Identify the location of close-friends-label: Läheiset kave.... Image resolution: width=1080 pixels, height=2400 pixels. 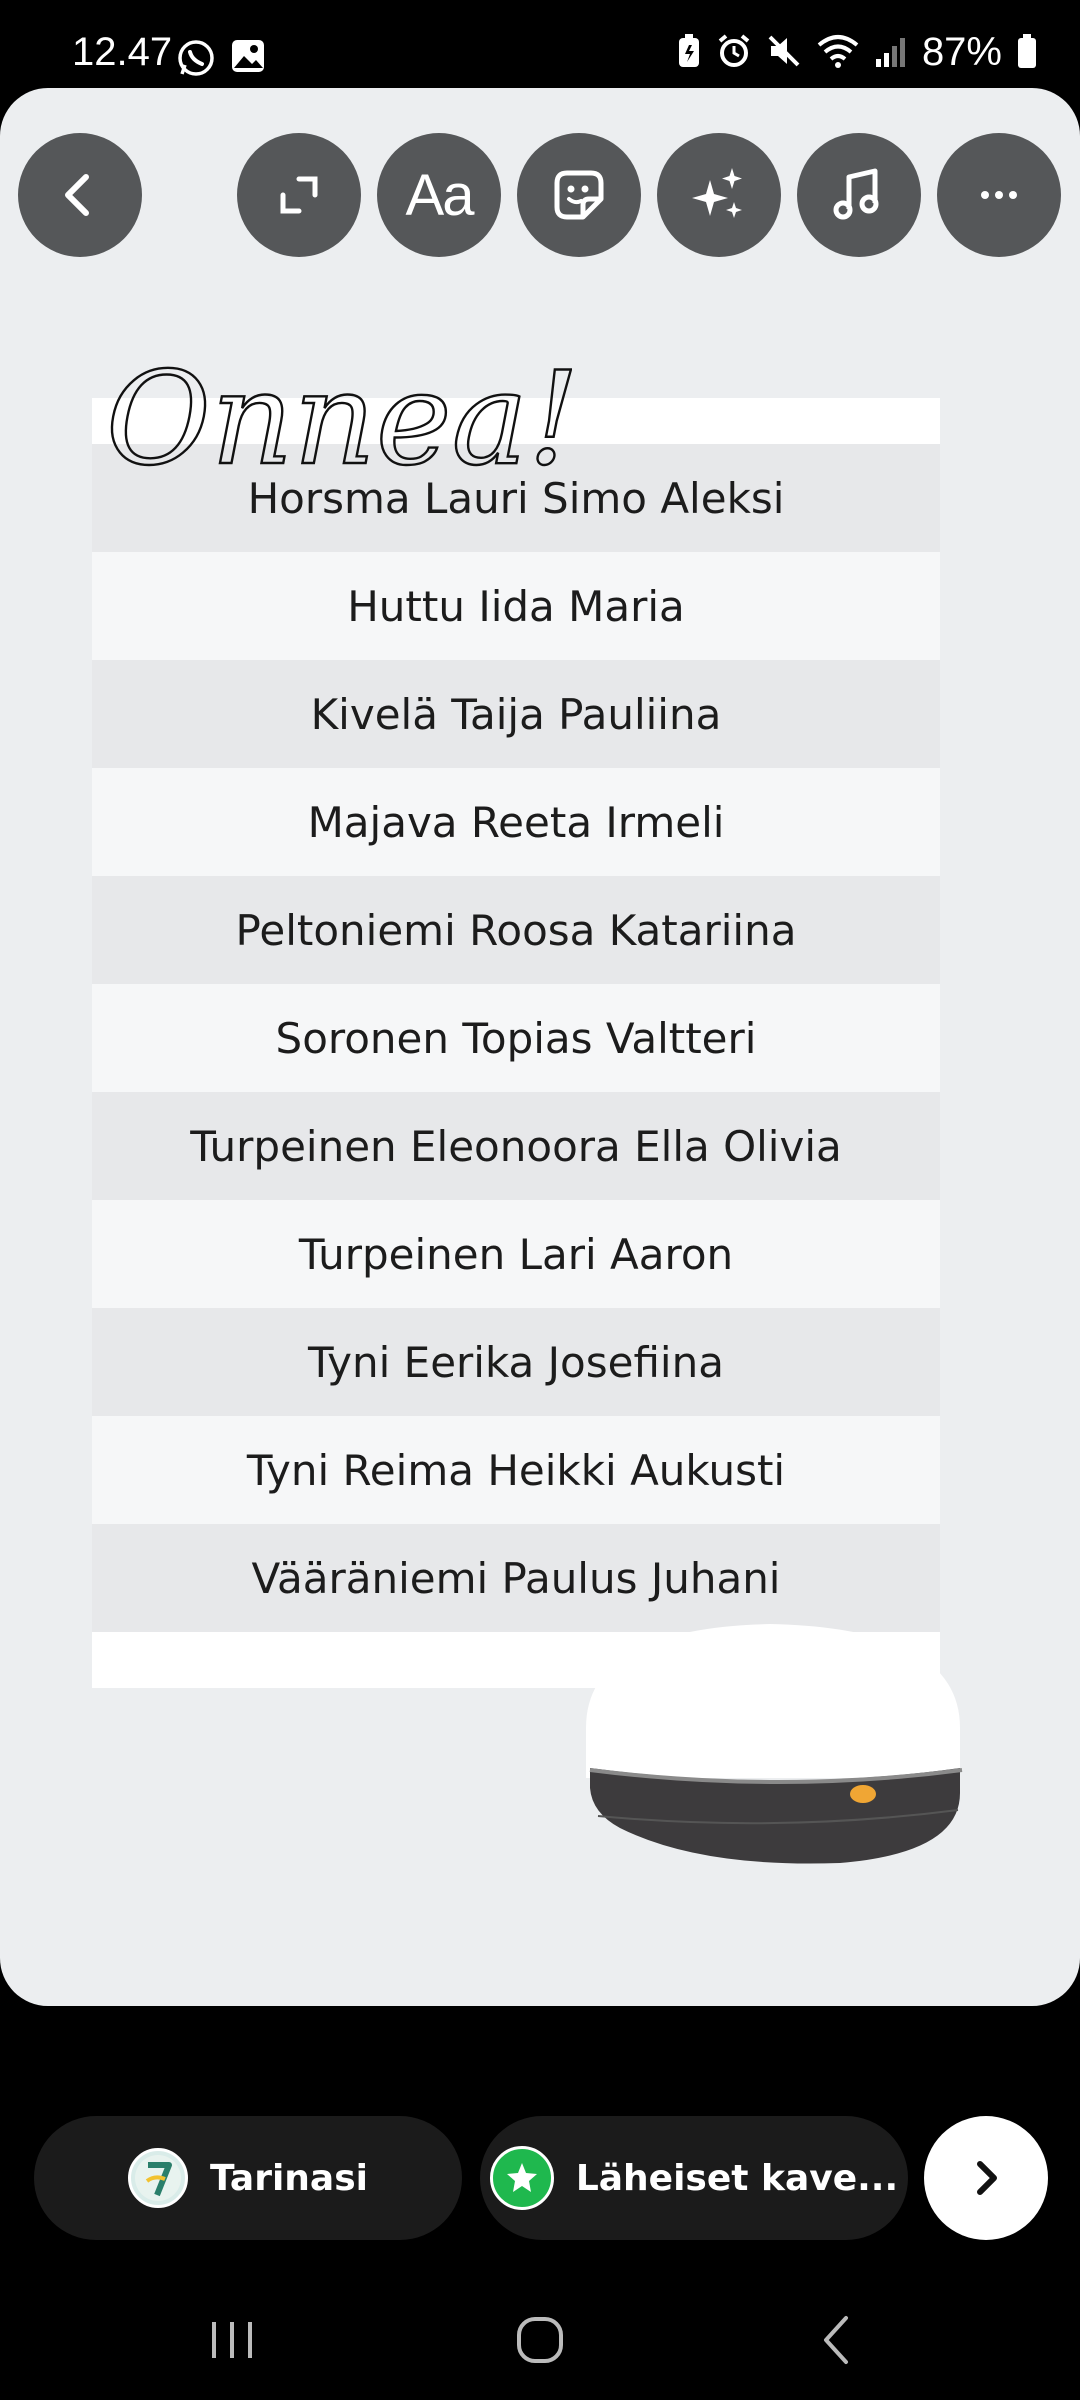
(737, 2178).